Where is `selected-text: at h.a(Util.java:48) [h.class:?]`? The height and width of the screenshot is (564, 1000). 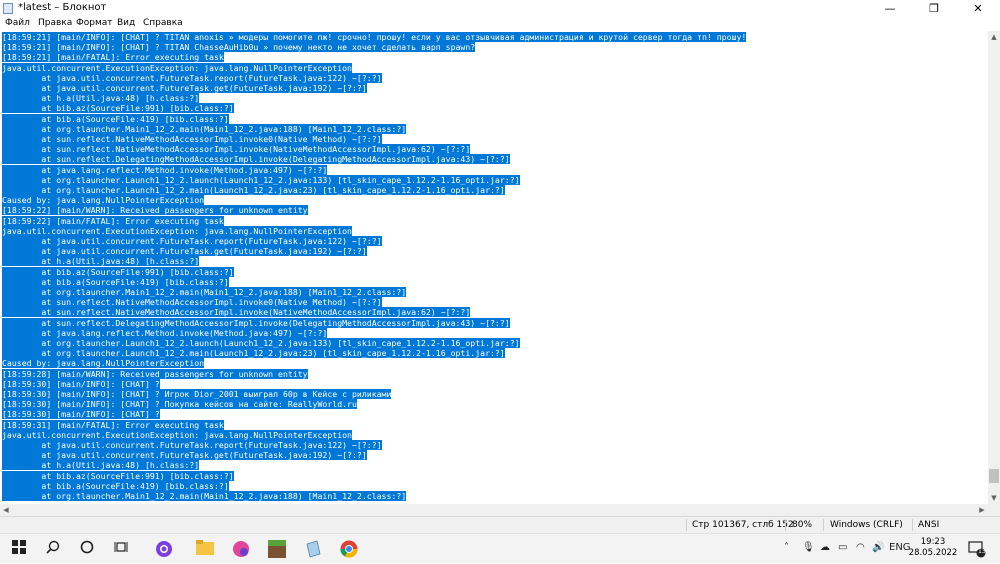
selected-text: at h.a(Util.java:48) [h.class:?] is located at coordinates (101, 98).